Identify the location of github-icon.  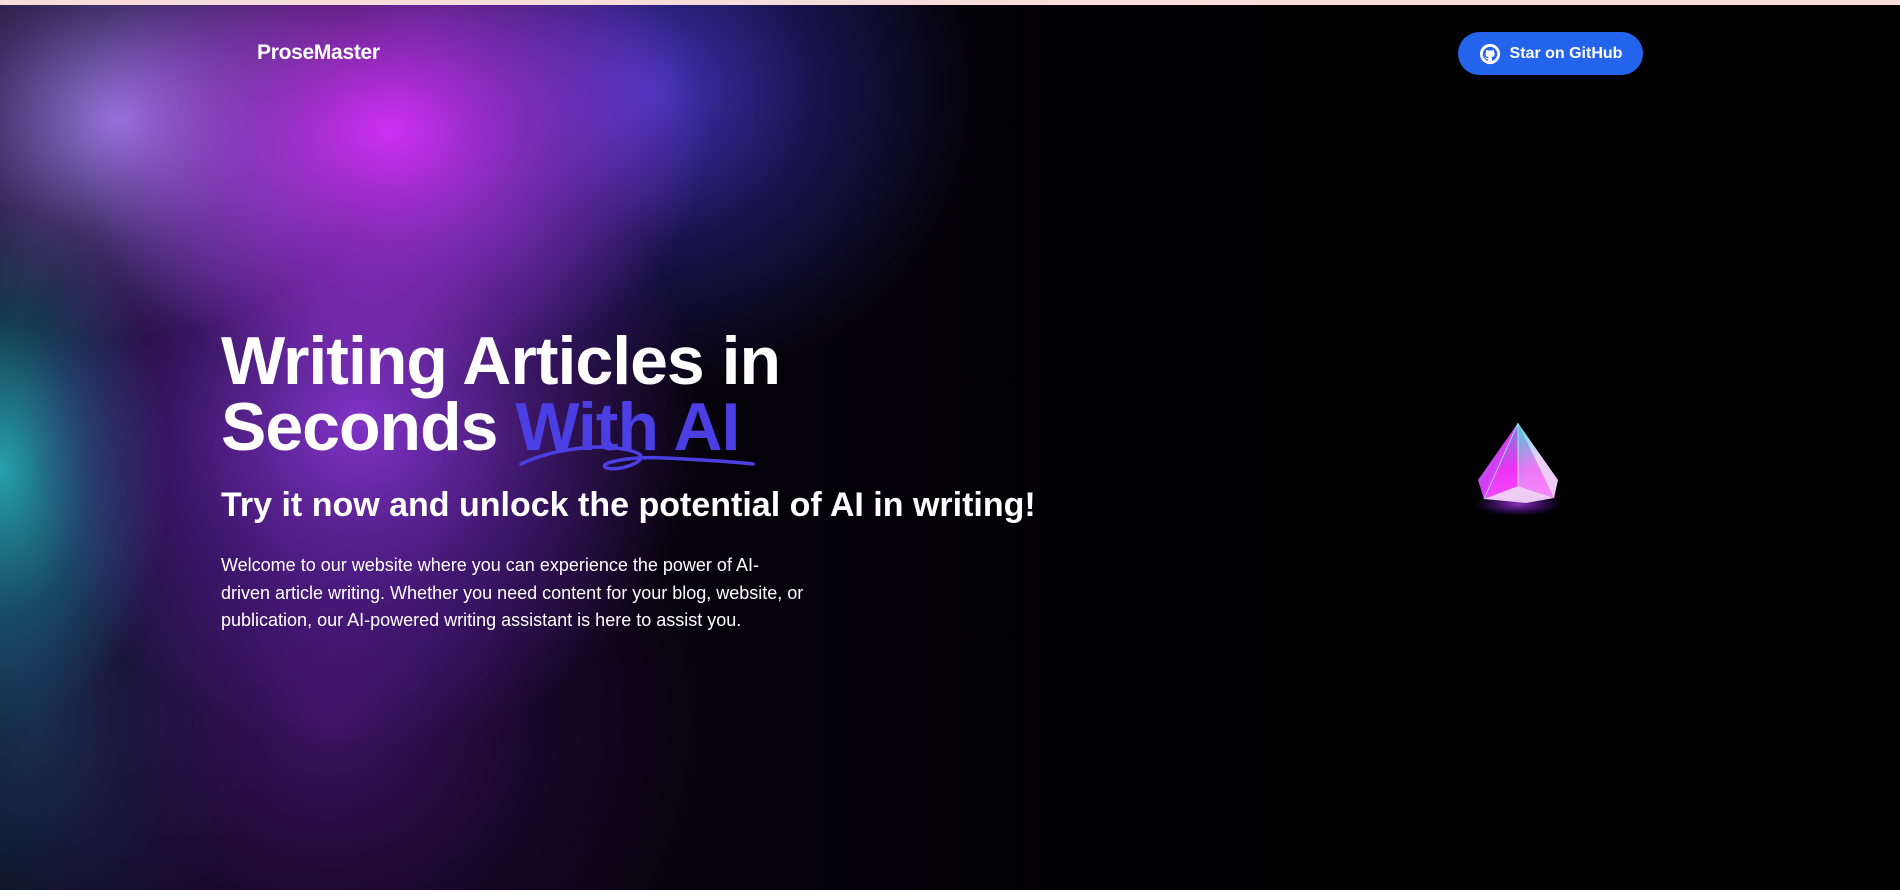
(1490, 54).